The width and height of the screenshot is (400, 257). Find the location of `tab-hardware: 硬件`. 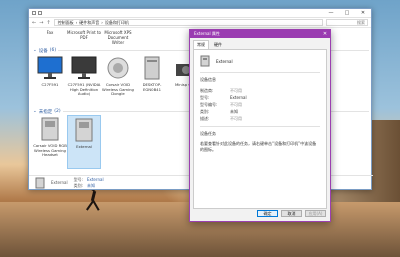

tab-hardware: 硬件 is located at coordinates (218, 44).